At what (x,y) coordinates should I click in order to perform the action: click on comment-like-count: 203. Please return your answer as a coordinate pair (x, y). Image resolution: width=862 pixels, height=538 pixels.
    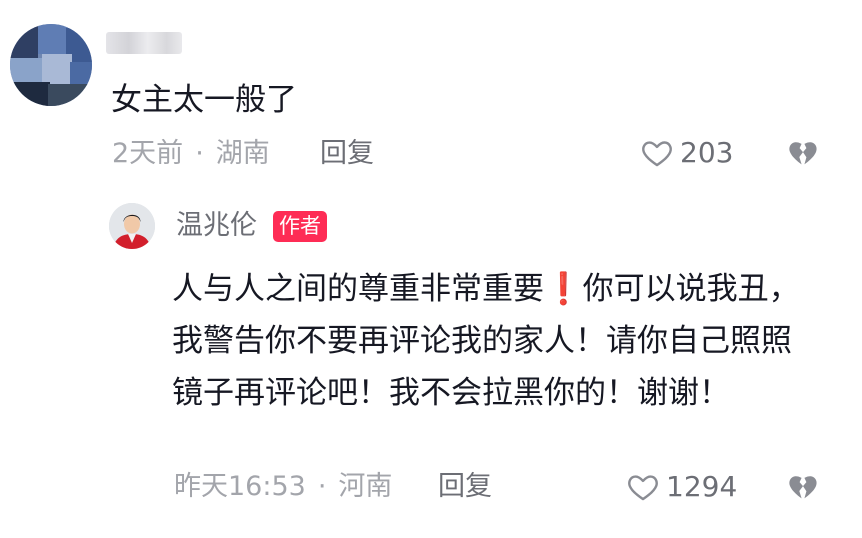
    Looking at the image, I should click on (707, 152).